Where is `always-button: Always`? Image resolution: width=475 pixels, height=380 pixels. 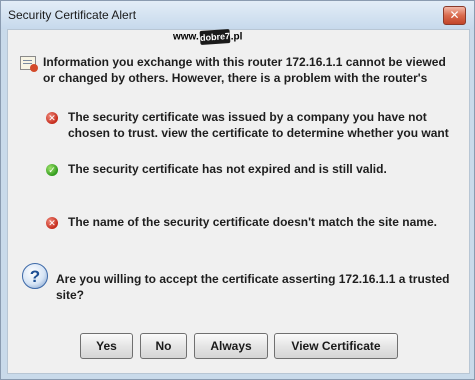 always-button: Always is located at coordinates (231, 346).